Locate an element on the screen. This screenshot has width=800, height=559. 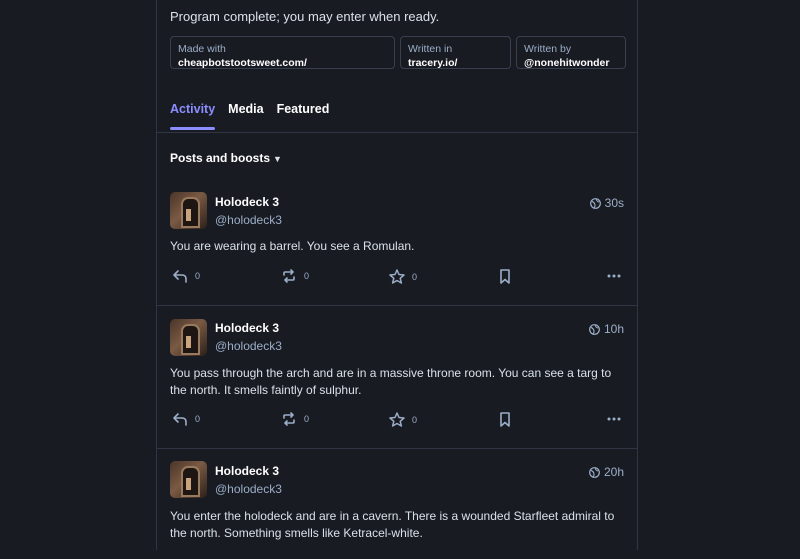
tab-media: Media is located at coordinates (245, 115).